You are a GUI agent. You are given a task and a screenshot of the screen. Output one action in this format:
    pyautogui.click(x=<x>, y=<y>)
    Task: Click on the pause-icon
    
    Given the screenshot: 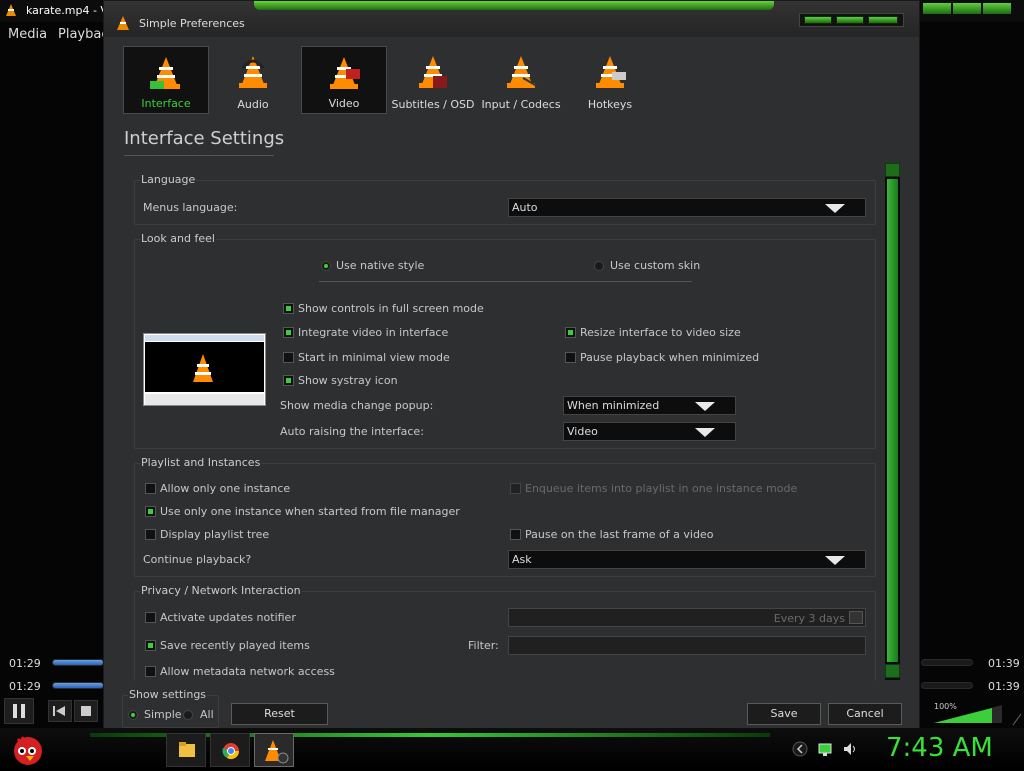 What is the action you would take?
    pyautogui.click(x=19, y=711)
    